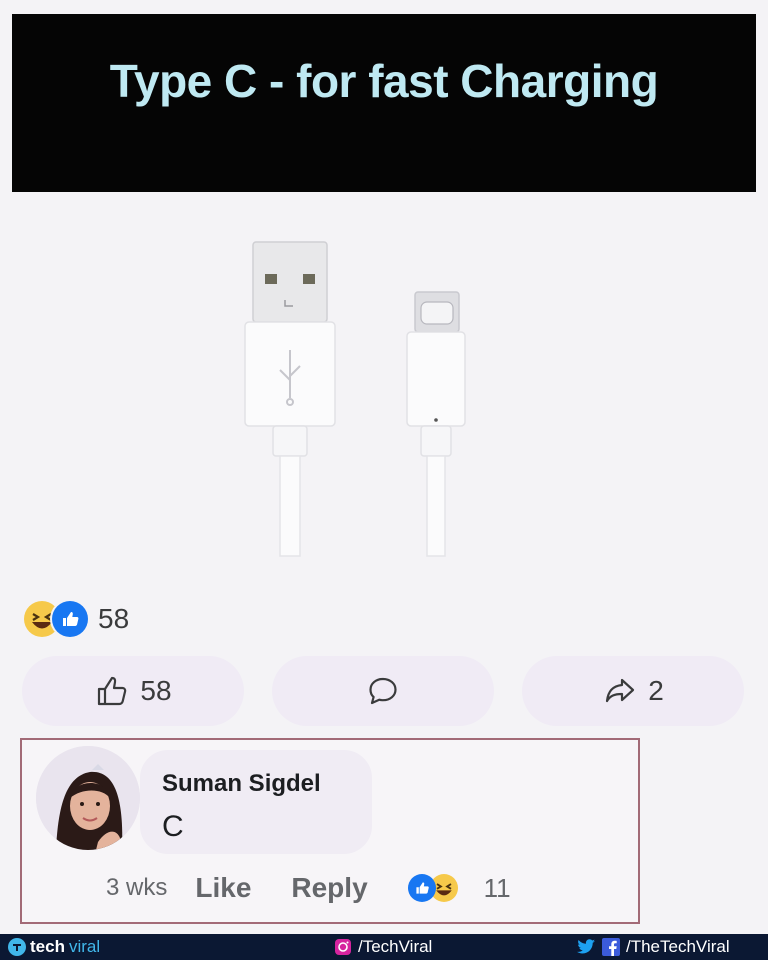 The height and width of the screenshot is (960, 768). Describe the element at coordinates (620, 690) in the screenshot. I see `share-icon` at that location.